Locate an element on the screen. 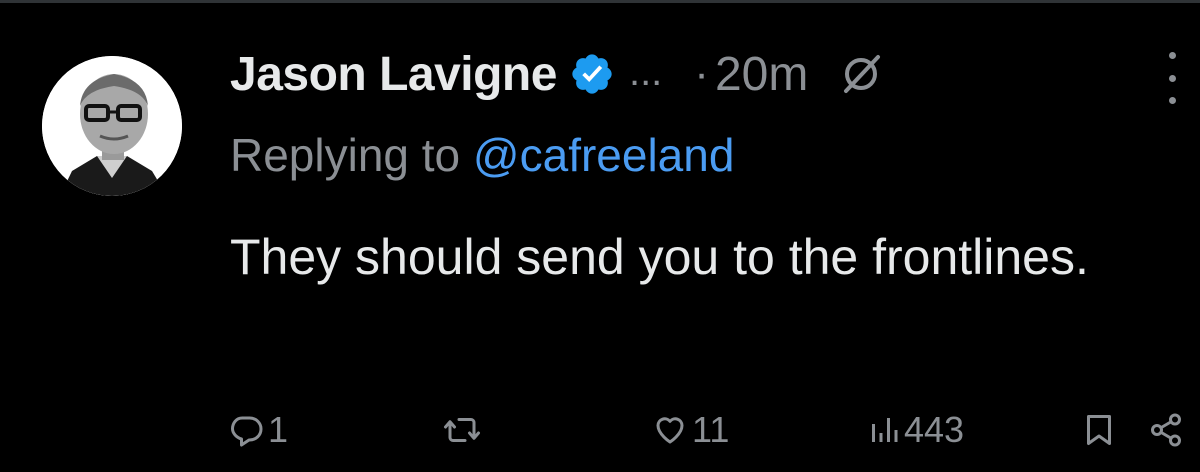  bookmark-icon is located at coordinates (1099, 430).